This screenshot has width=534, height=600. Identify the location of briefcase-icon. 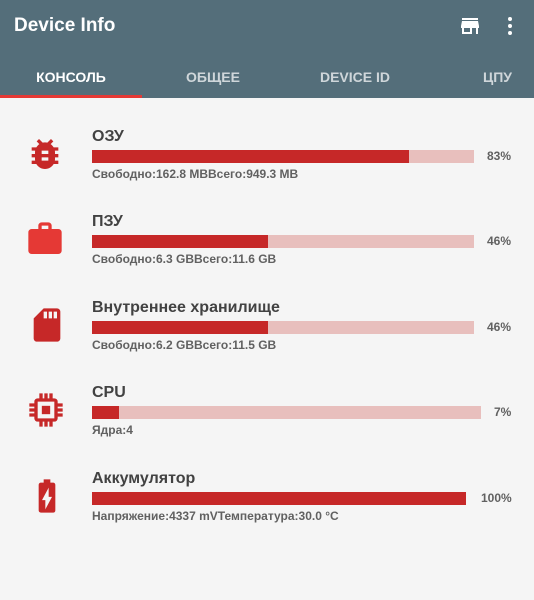
(45, 238).